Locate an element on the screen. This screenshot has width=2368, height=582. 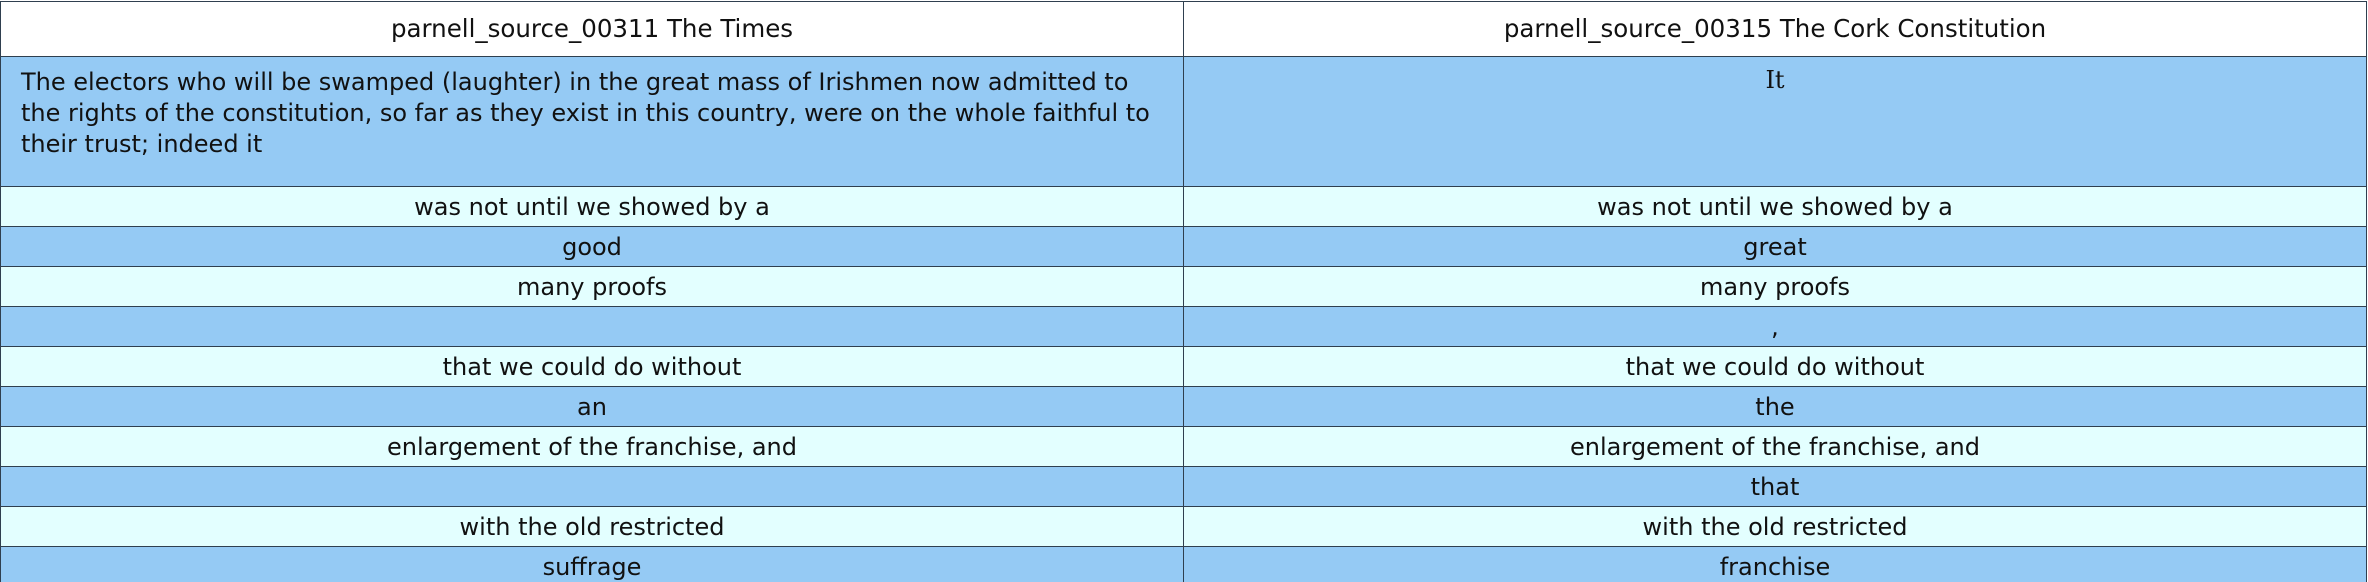
table-row: suffrage franchise is located at coordinates (1183, 564).